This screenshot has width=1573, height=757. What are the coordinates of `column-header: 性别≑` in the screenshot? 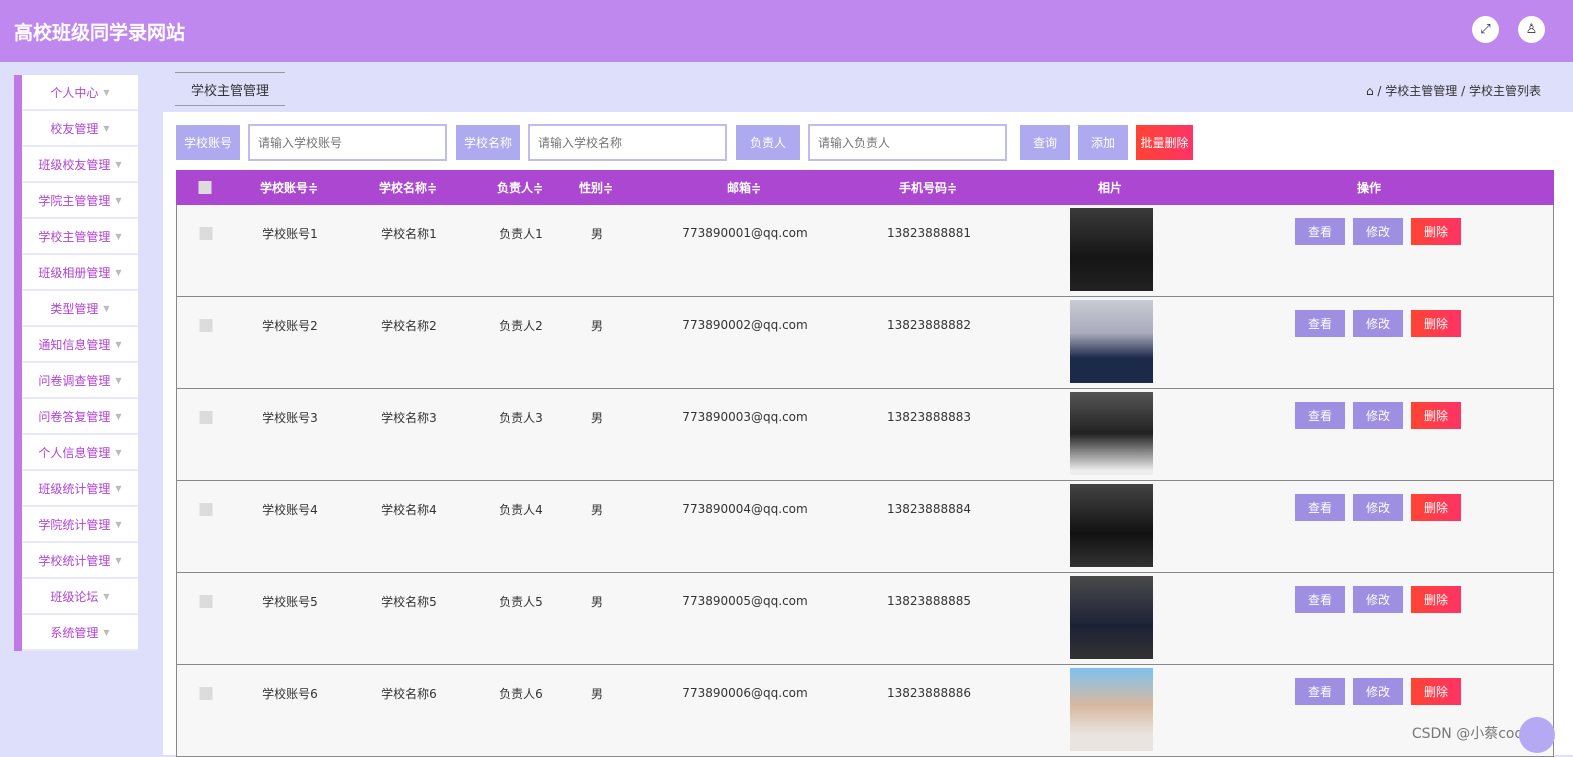 It's located at (596, 187).